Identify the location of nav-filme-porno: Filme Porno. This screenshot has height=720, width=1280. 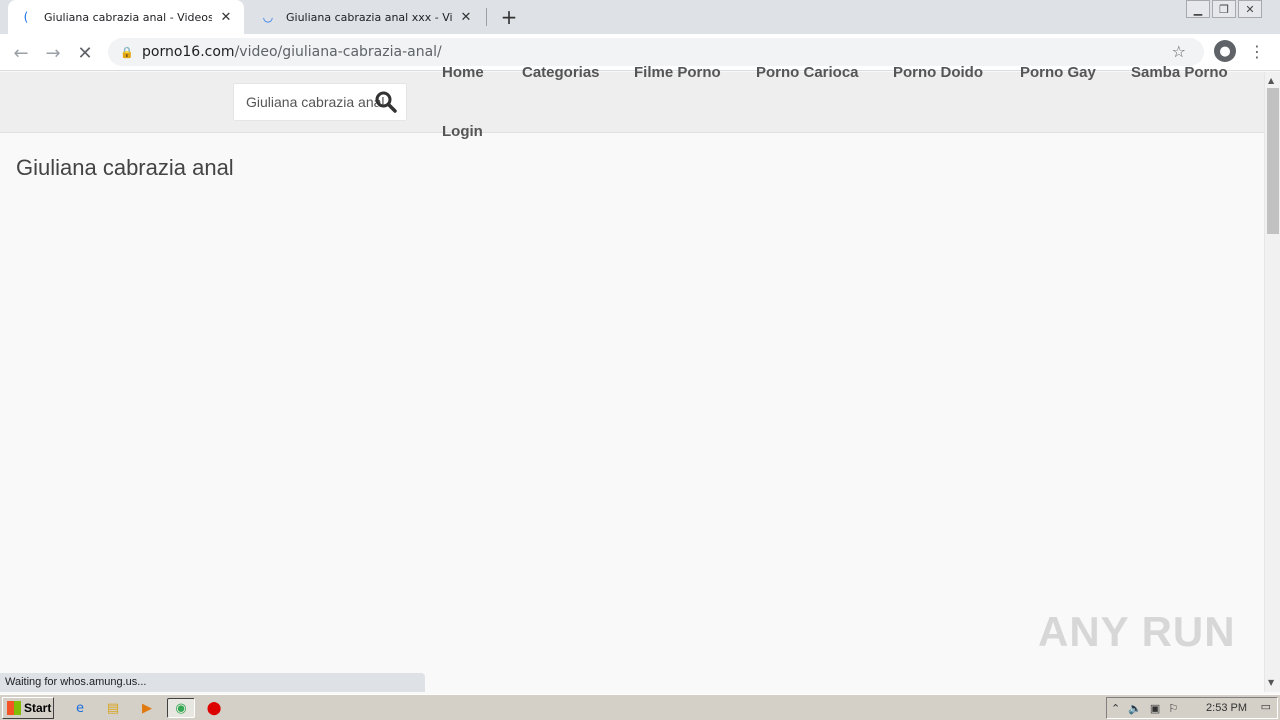
(677, 72).